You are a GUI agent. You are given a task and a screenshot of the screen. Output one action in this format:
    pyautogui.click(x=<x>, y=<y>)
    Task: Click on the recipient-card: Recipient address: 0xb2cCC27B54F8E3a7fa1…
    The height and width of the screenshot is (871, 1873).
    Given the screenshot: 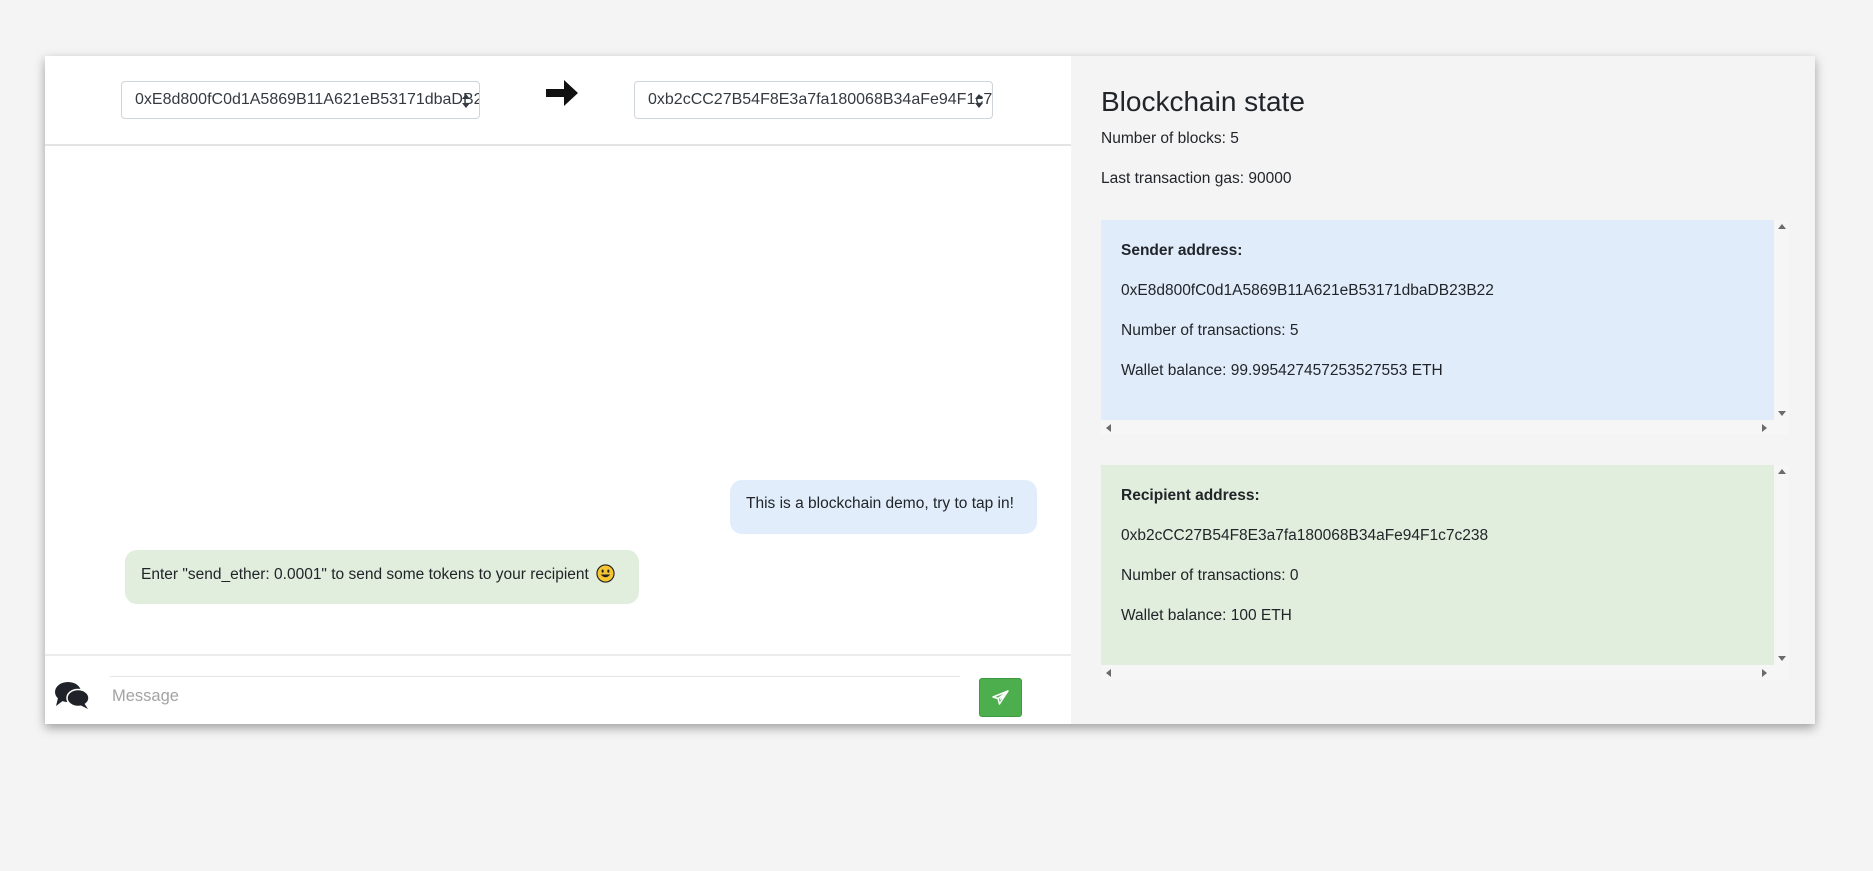 What is the action you would take?
    pyautogui.click(x=1445, y=572)
    